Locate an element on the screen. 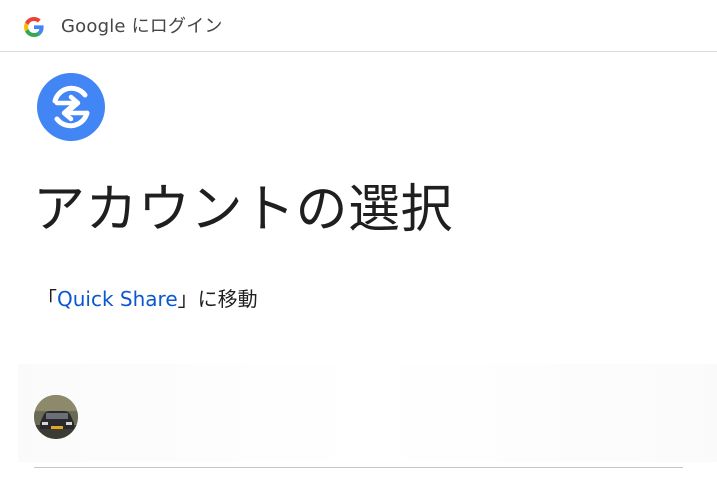 The image size is (717, 484). header-bar: Google にログイン is located at coordinates (358, 26).